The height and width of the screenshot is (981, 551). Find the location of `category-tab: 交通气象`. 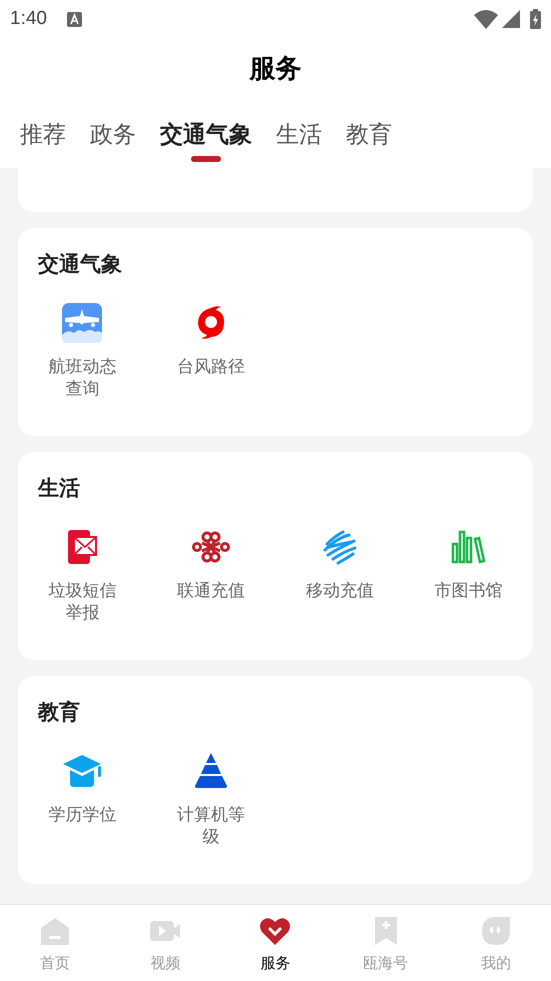

category-tab: 交通气象 is located at coordinates (206, 134).